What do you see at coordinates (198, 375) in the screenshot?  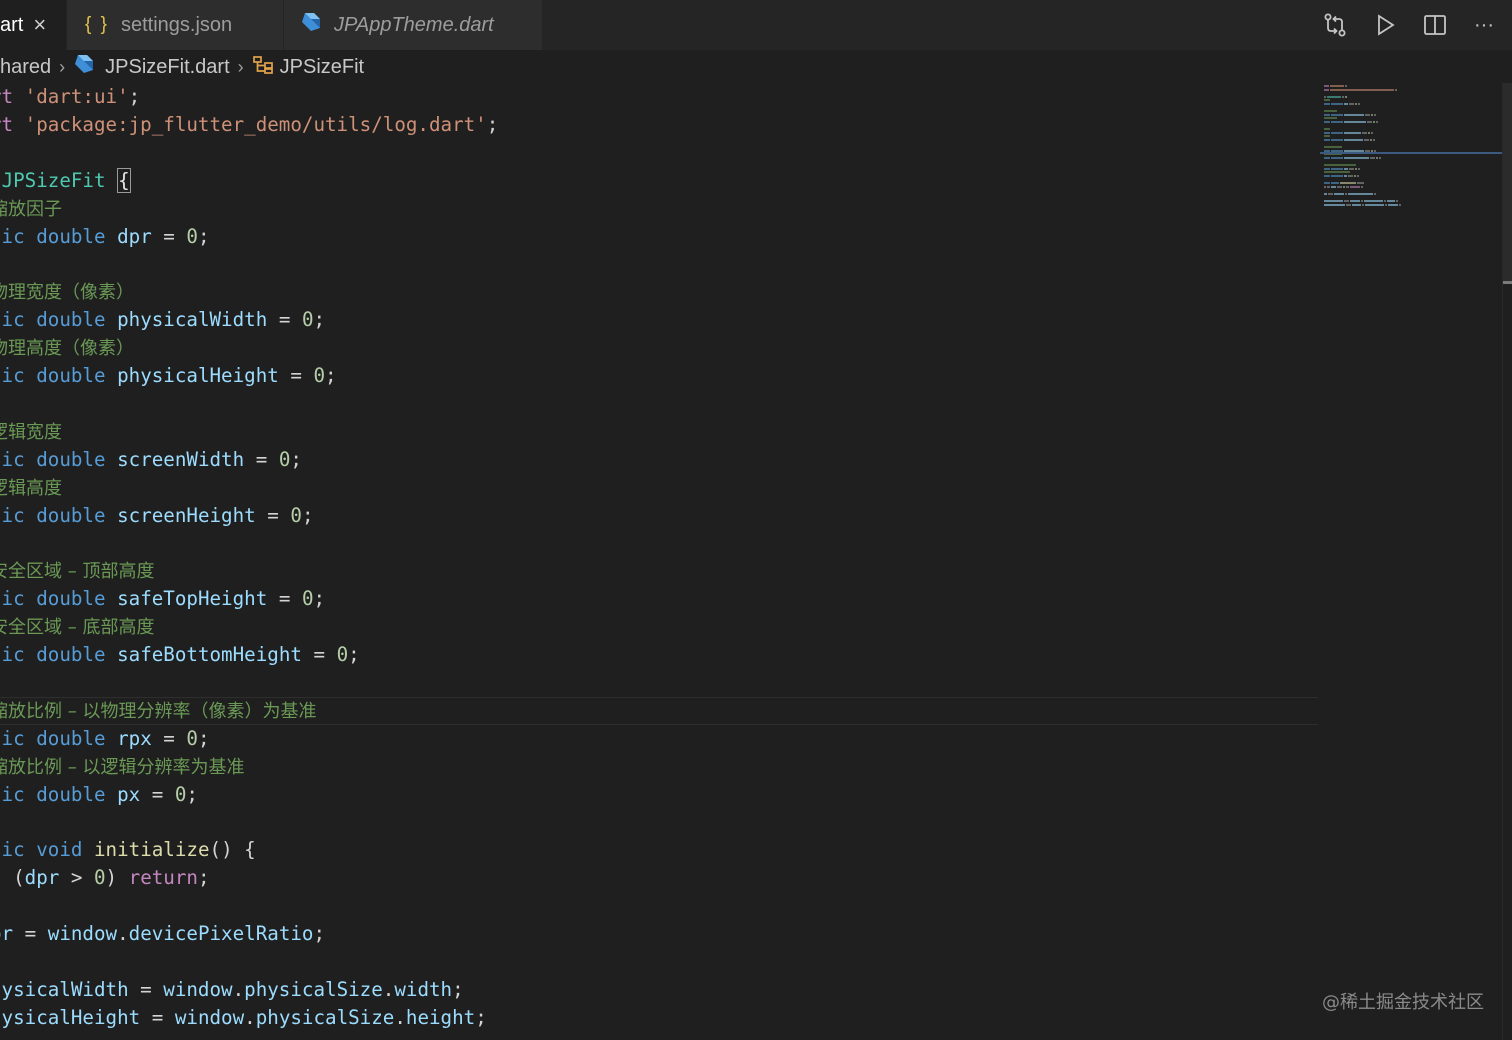 I see `code-token: physicalHeight` at bounding box center [198, 375].